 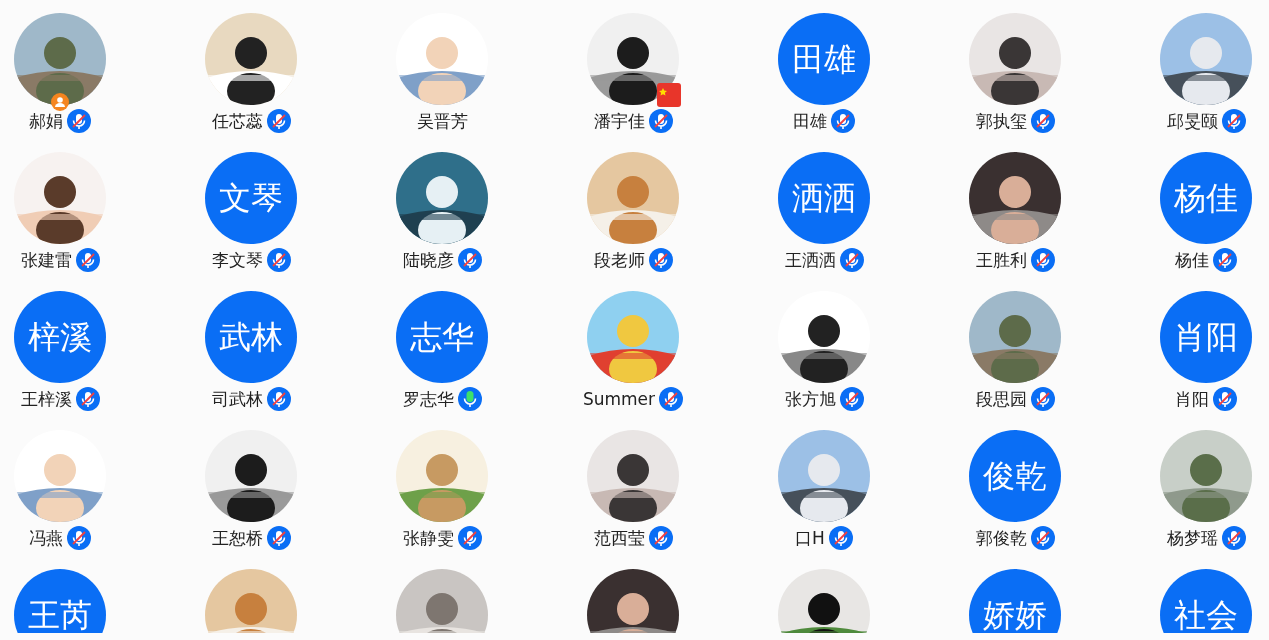 I want to click on avatar-initials: 社会, so click(x=1206, y=615).